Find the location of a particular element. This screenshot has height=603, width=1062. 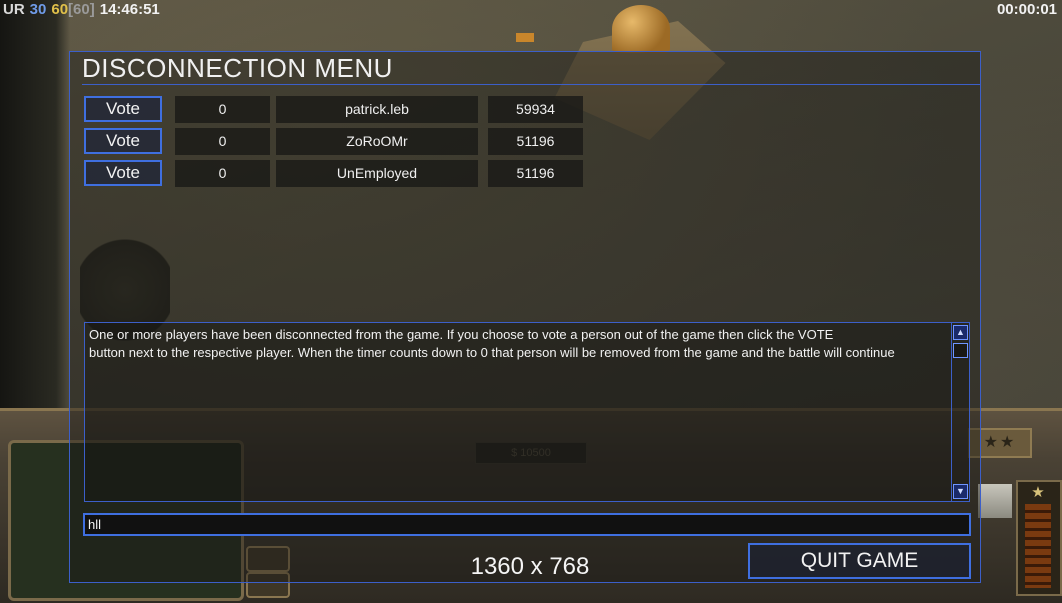

ur-label: UR is located at coordinates (14, 9).